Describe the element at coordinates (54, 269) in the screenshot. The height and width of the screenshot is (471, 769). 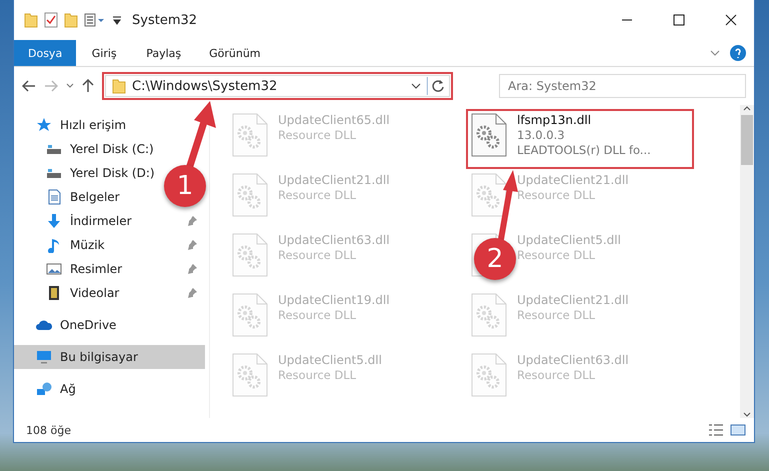
I see `picture-icon` at that location.